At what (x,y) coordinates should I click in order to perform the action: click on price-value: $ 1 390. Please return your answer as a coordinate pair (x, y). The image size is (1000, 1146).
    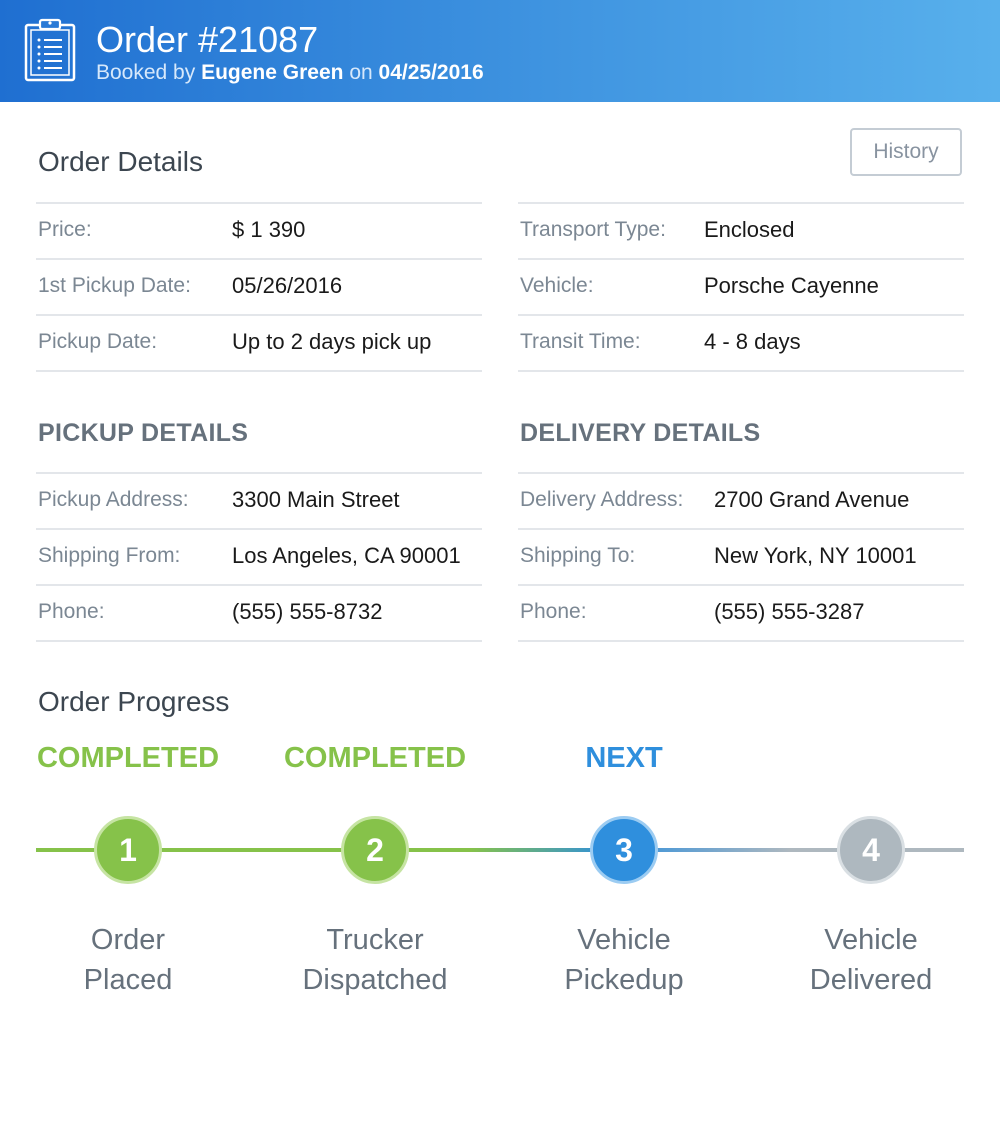
    Looking at the image, I should click on (269, 229).